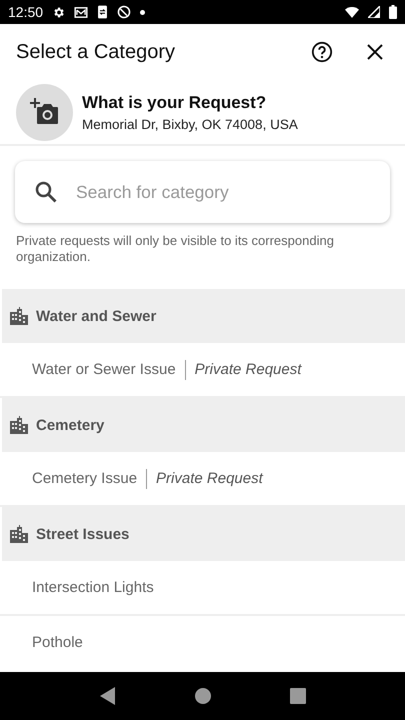  What do you see at coordinates (104, 369) in the screenshot?
I see `item-label: Water or Sewer Issue` at bounding box center [104, 369].